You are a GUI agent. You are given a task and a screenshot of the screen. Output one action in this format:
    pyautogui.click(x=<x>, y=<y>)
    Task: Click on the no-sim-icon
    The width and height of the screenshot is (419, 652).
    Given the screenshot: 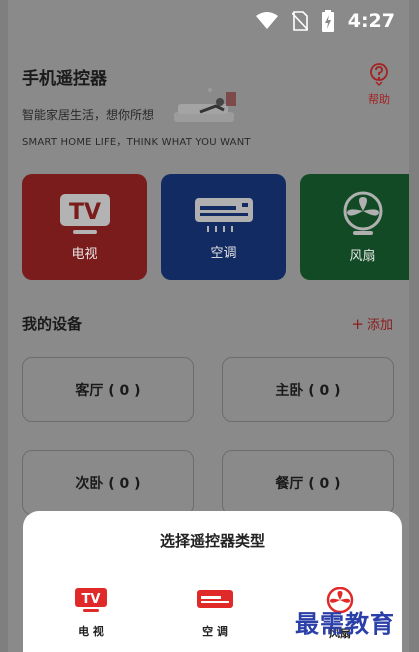 What is the action you would take?
    pyautogui.click(x=299, y=21)
    